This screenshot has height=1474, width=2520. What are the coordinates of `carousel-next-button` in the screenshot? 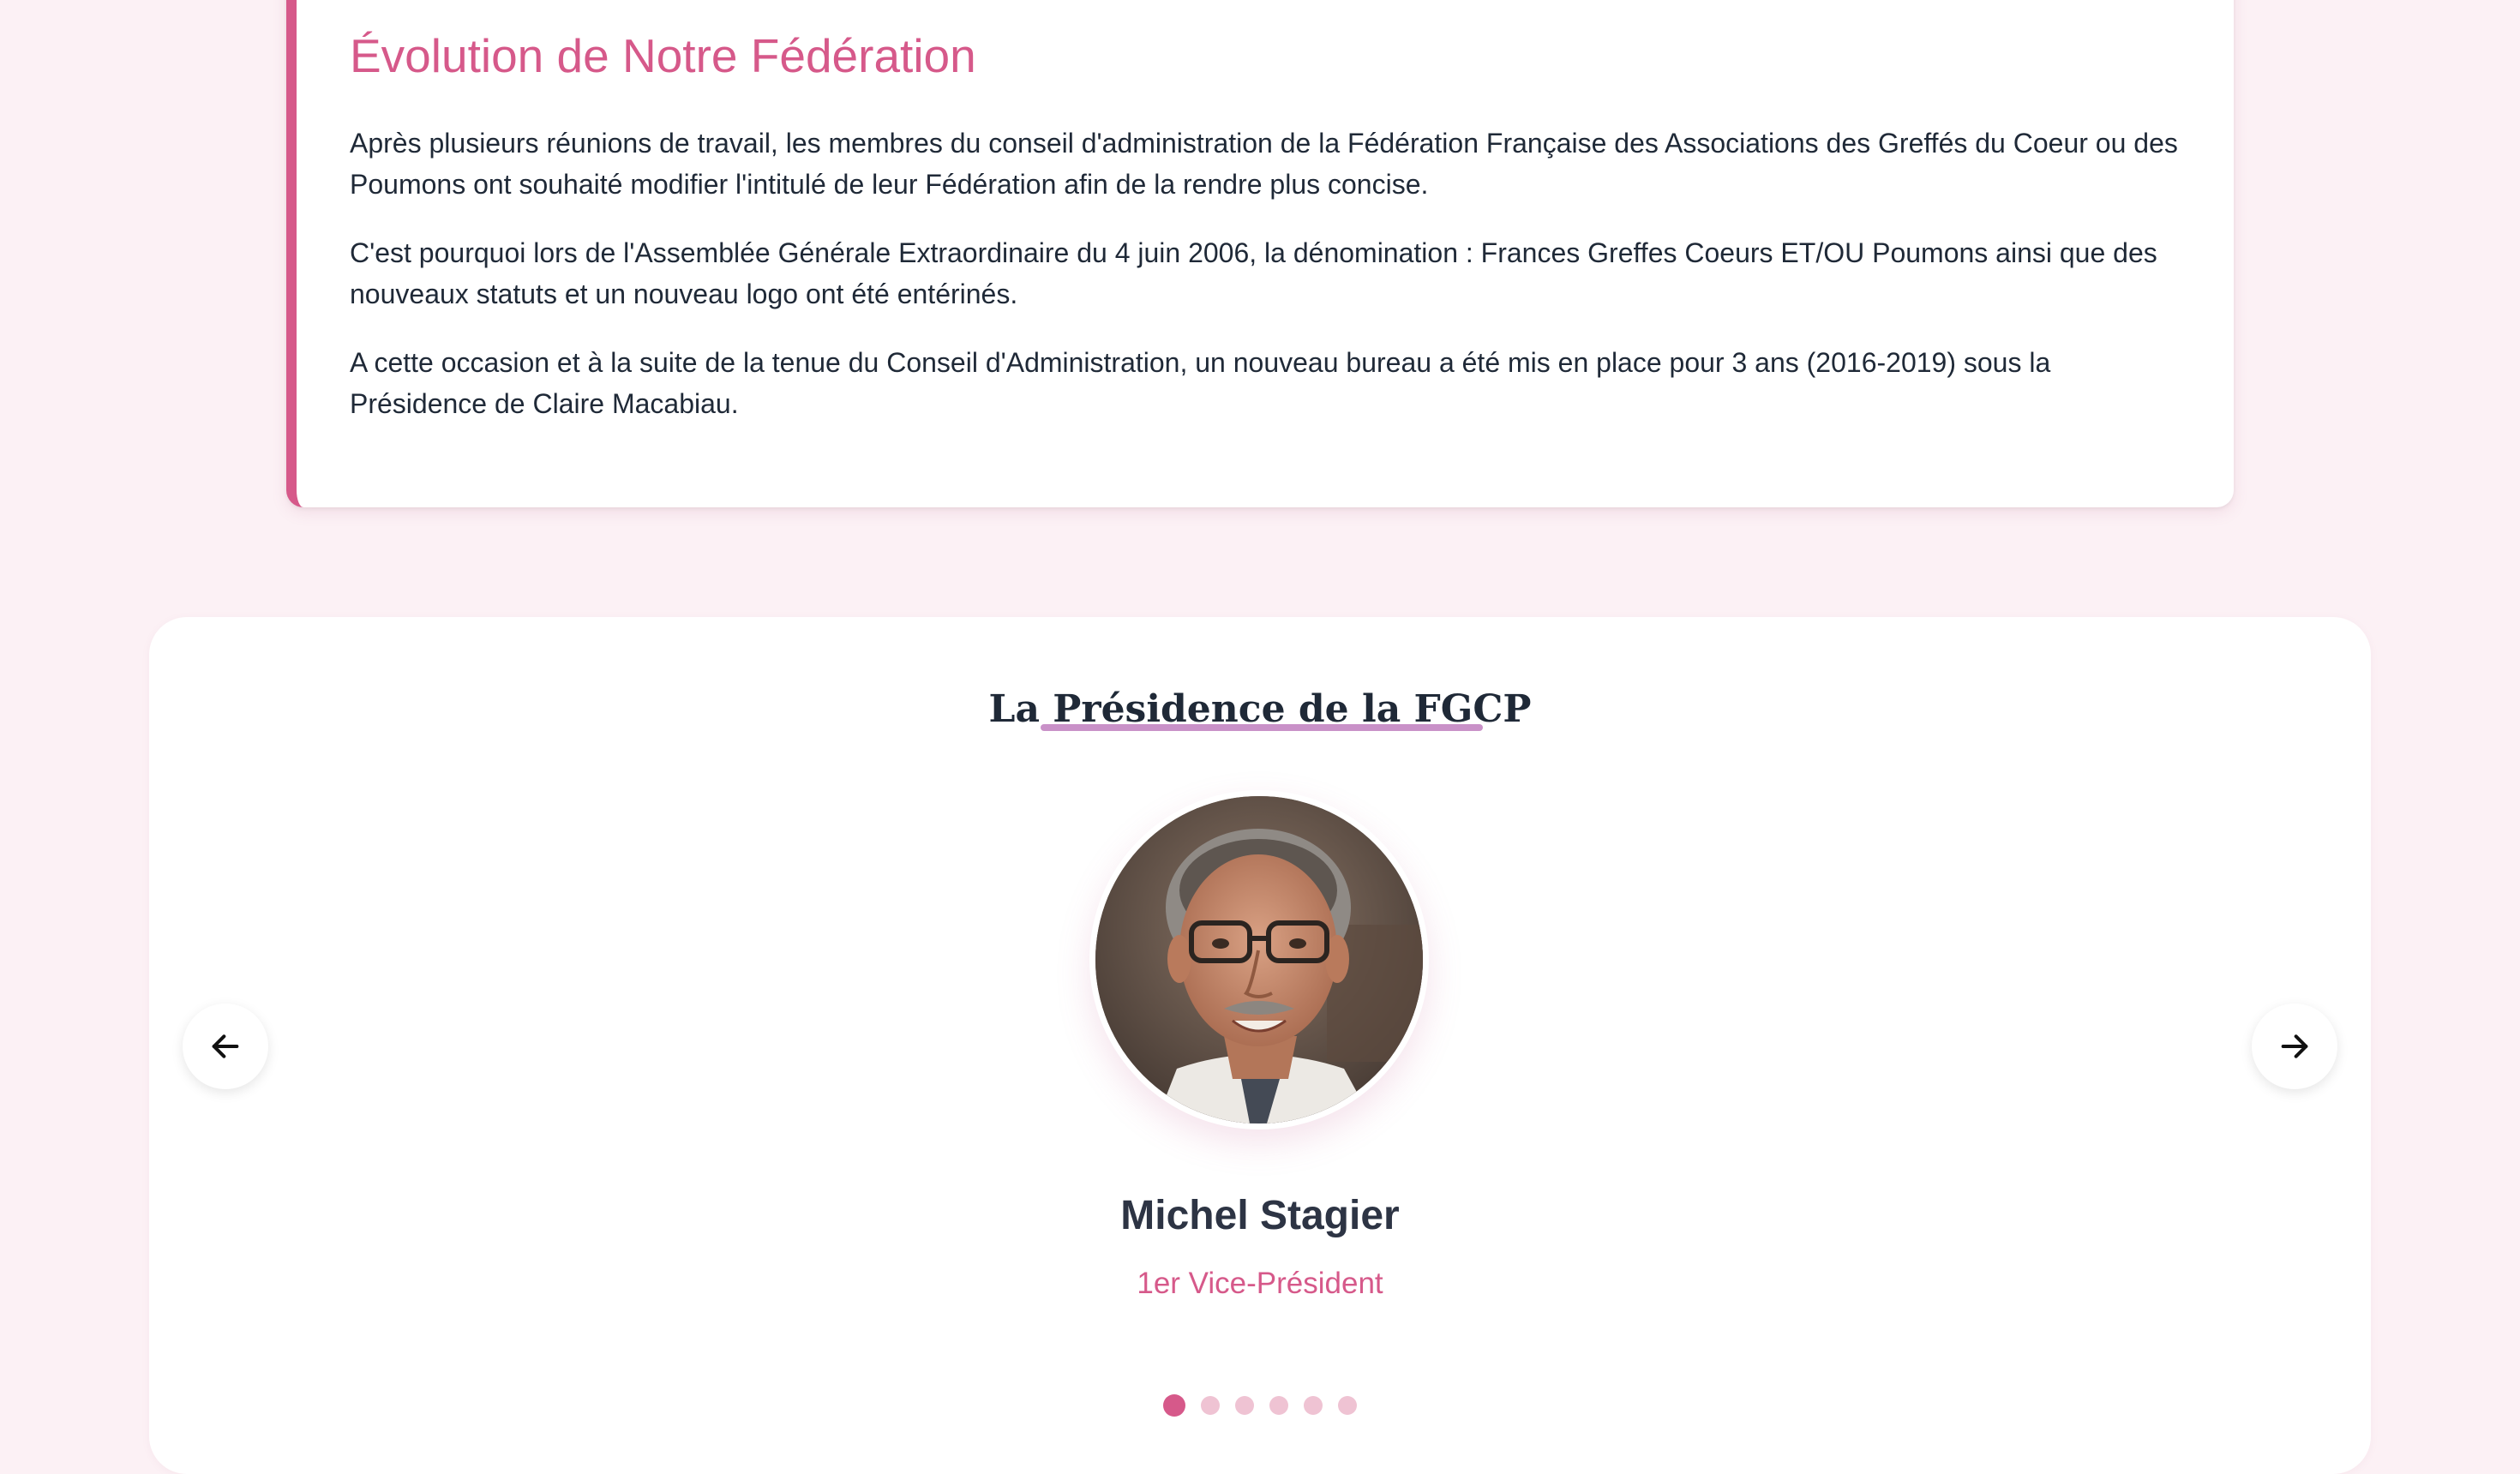 It's located at (2294, 1046).